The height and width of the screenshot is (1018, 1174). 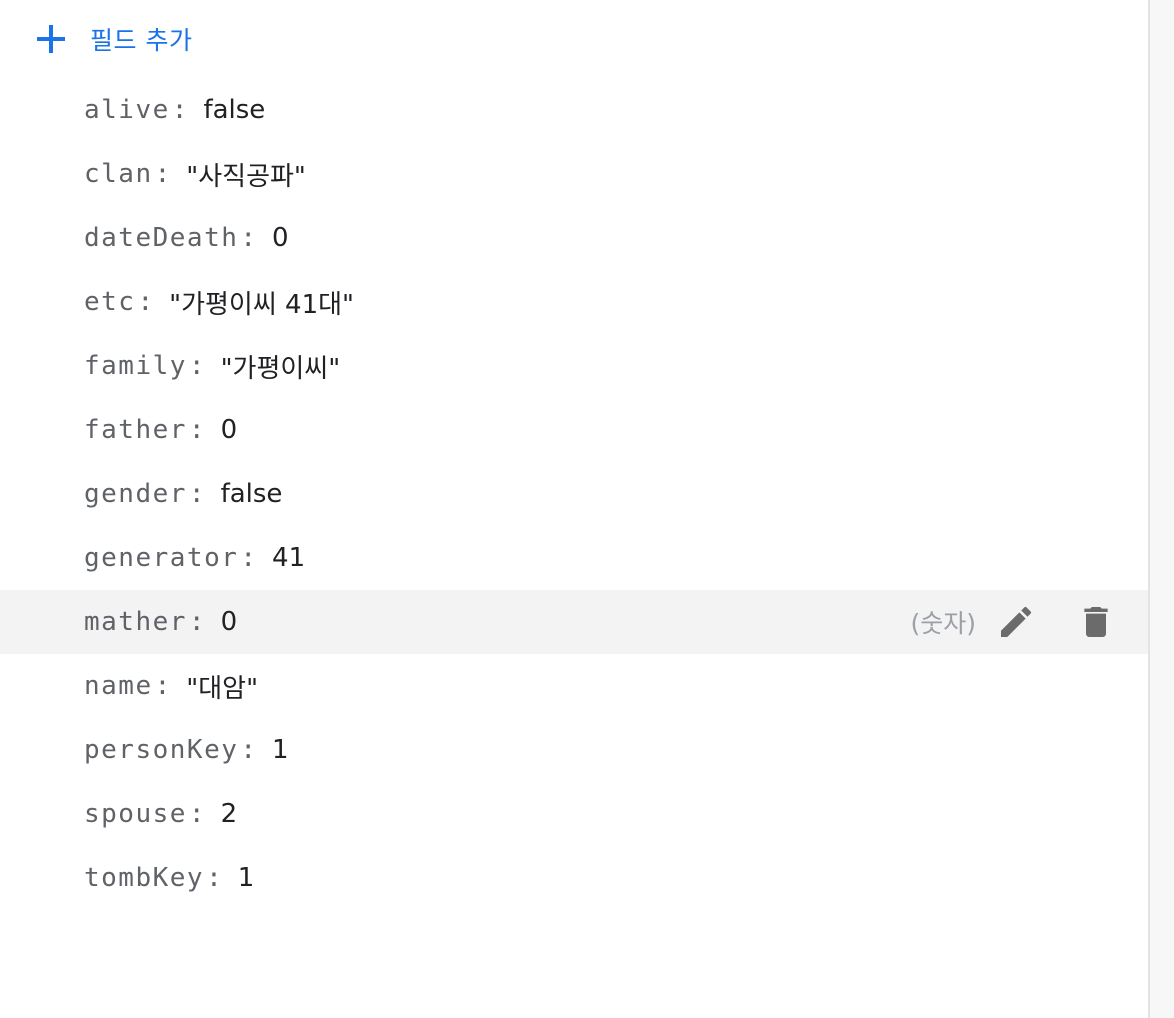 What do you see at coordinates (574, 366) in the screenshot?
I see `field-row-family: family: "가평이씨"` at bounding box center [574, 366].